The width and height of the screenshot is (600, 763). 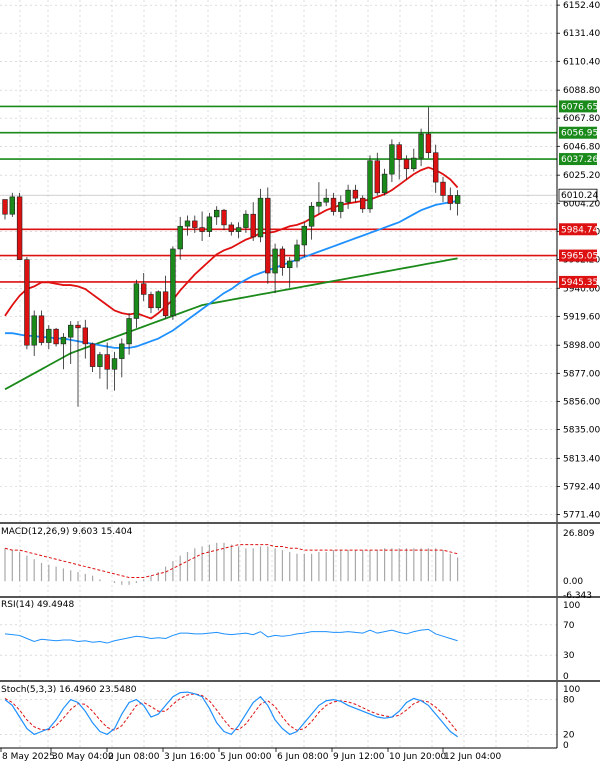 What do you see at coordinates (579, 230) in the screenshot?
I see `level-label: 5984.74` at bounding box center [579, 230].